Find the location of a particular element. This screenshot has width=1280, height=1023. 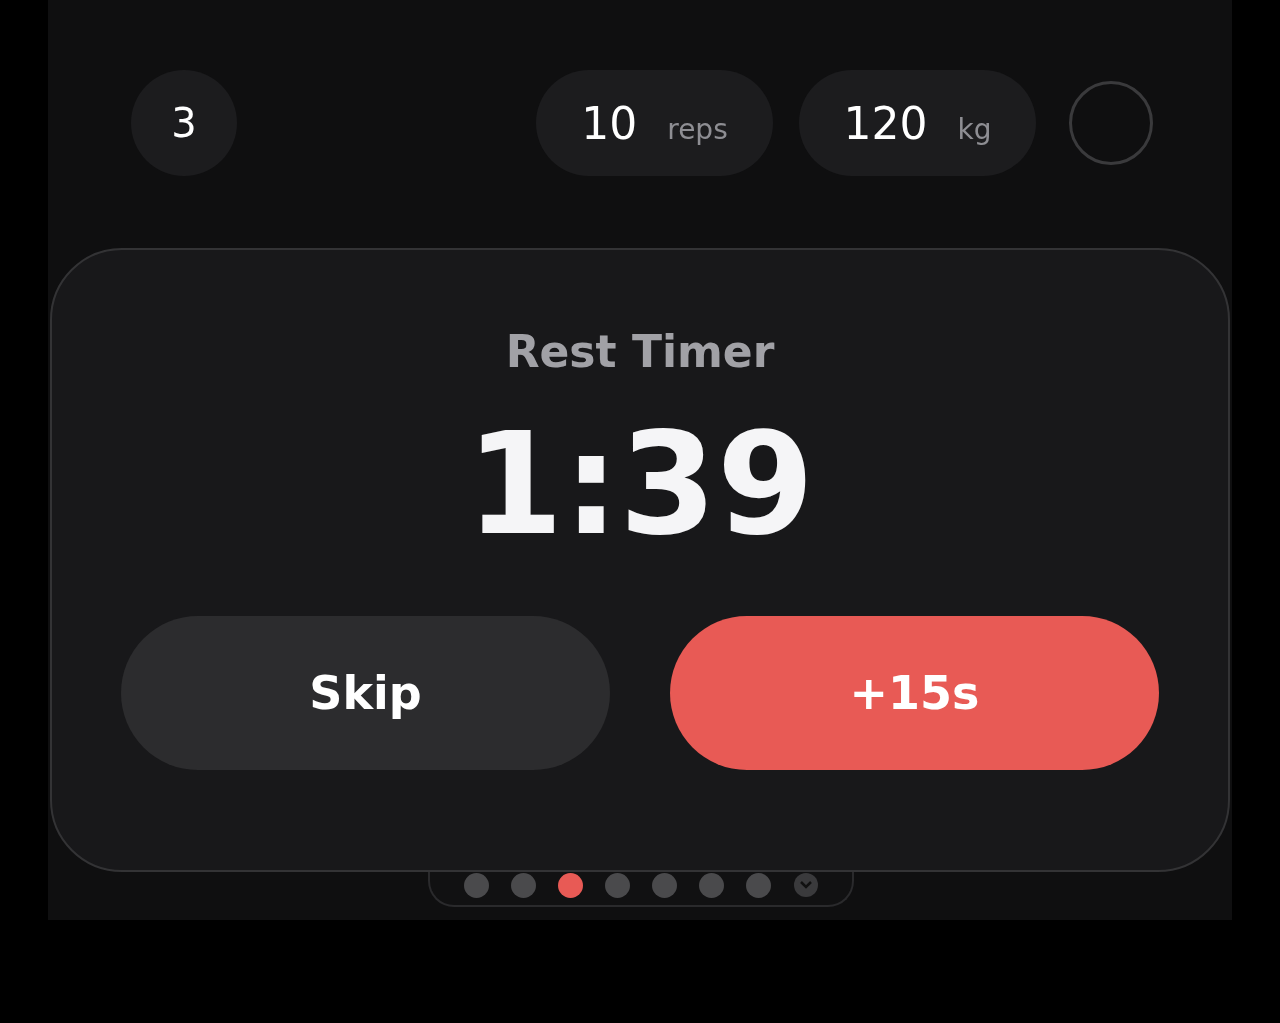

rest-timer-title: Rest Timer is located at coordinates (640, 352).